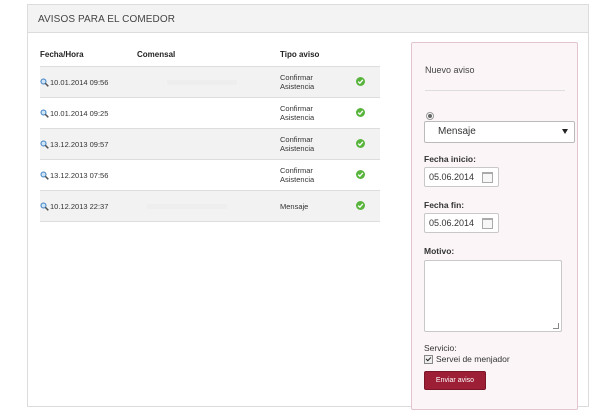 The image size is (589, 410). I want to click on fecha-inicio-input: 05.06.2014, so click(461, 177).